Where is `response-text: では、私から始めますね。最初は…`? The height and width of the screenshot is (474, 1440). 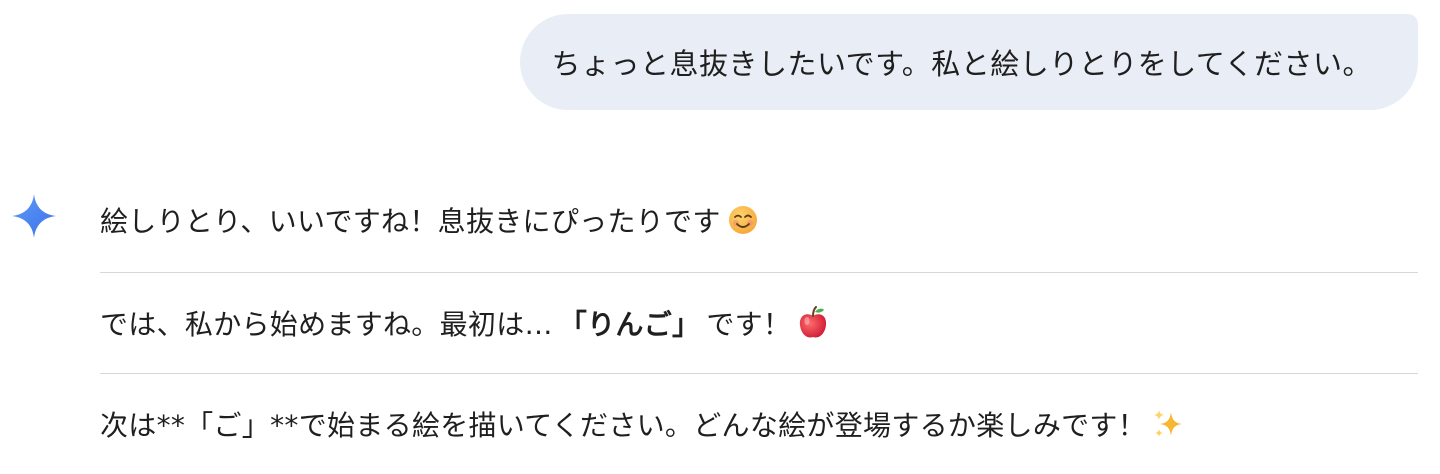 response-text: では、私から始めますね。最初は… is located at coordinates (326, 324).